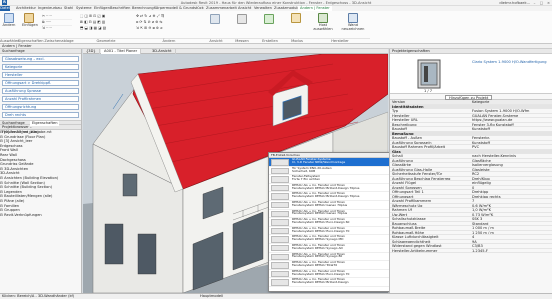 The width and height of the screenshot is (552, 299). Describe the element at coordinates (31, 40) in the screenshot. I see `group-properties: Eigenschaften` at that location.